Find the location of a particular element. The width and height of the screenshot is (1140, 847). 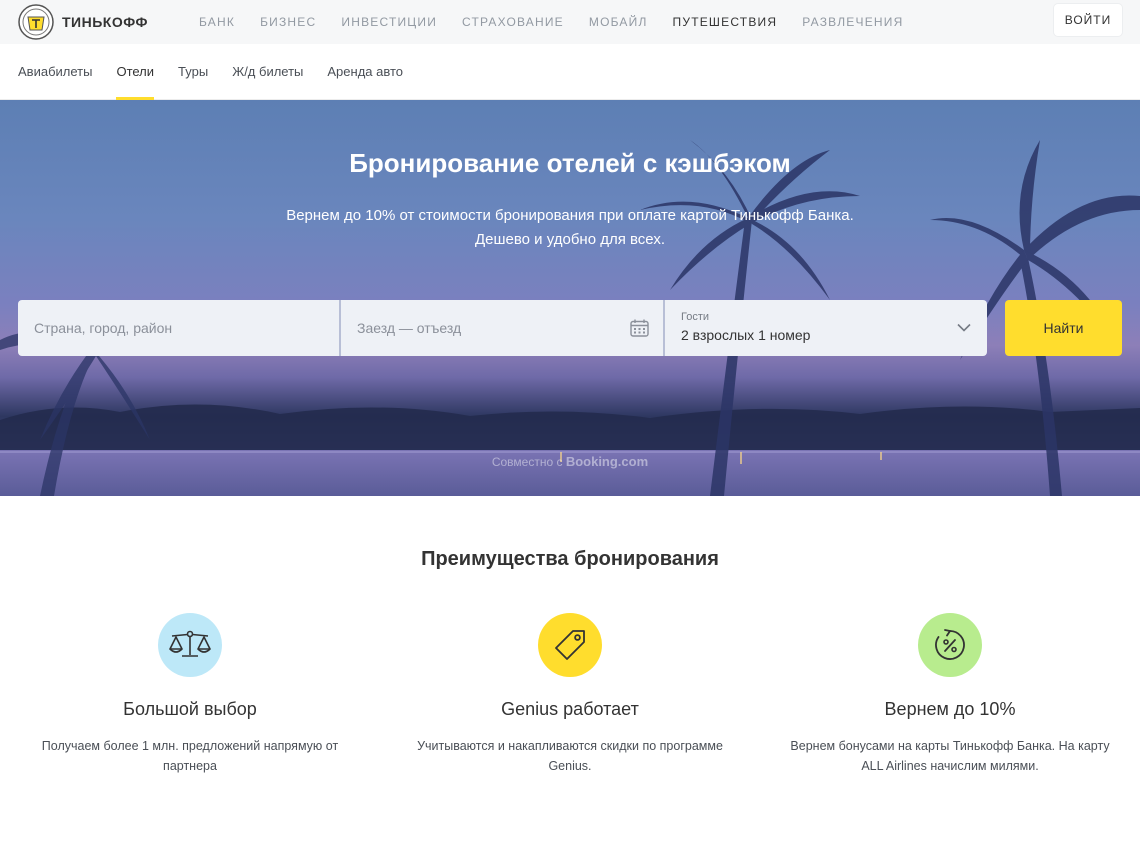

dates-field is located at coordinates (503, 328).